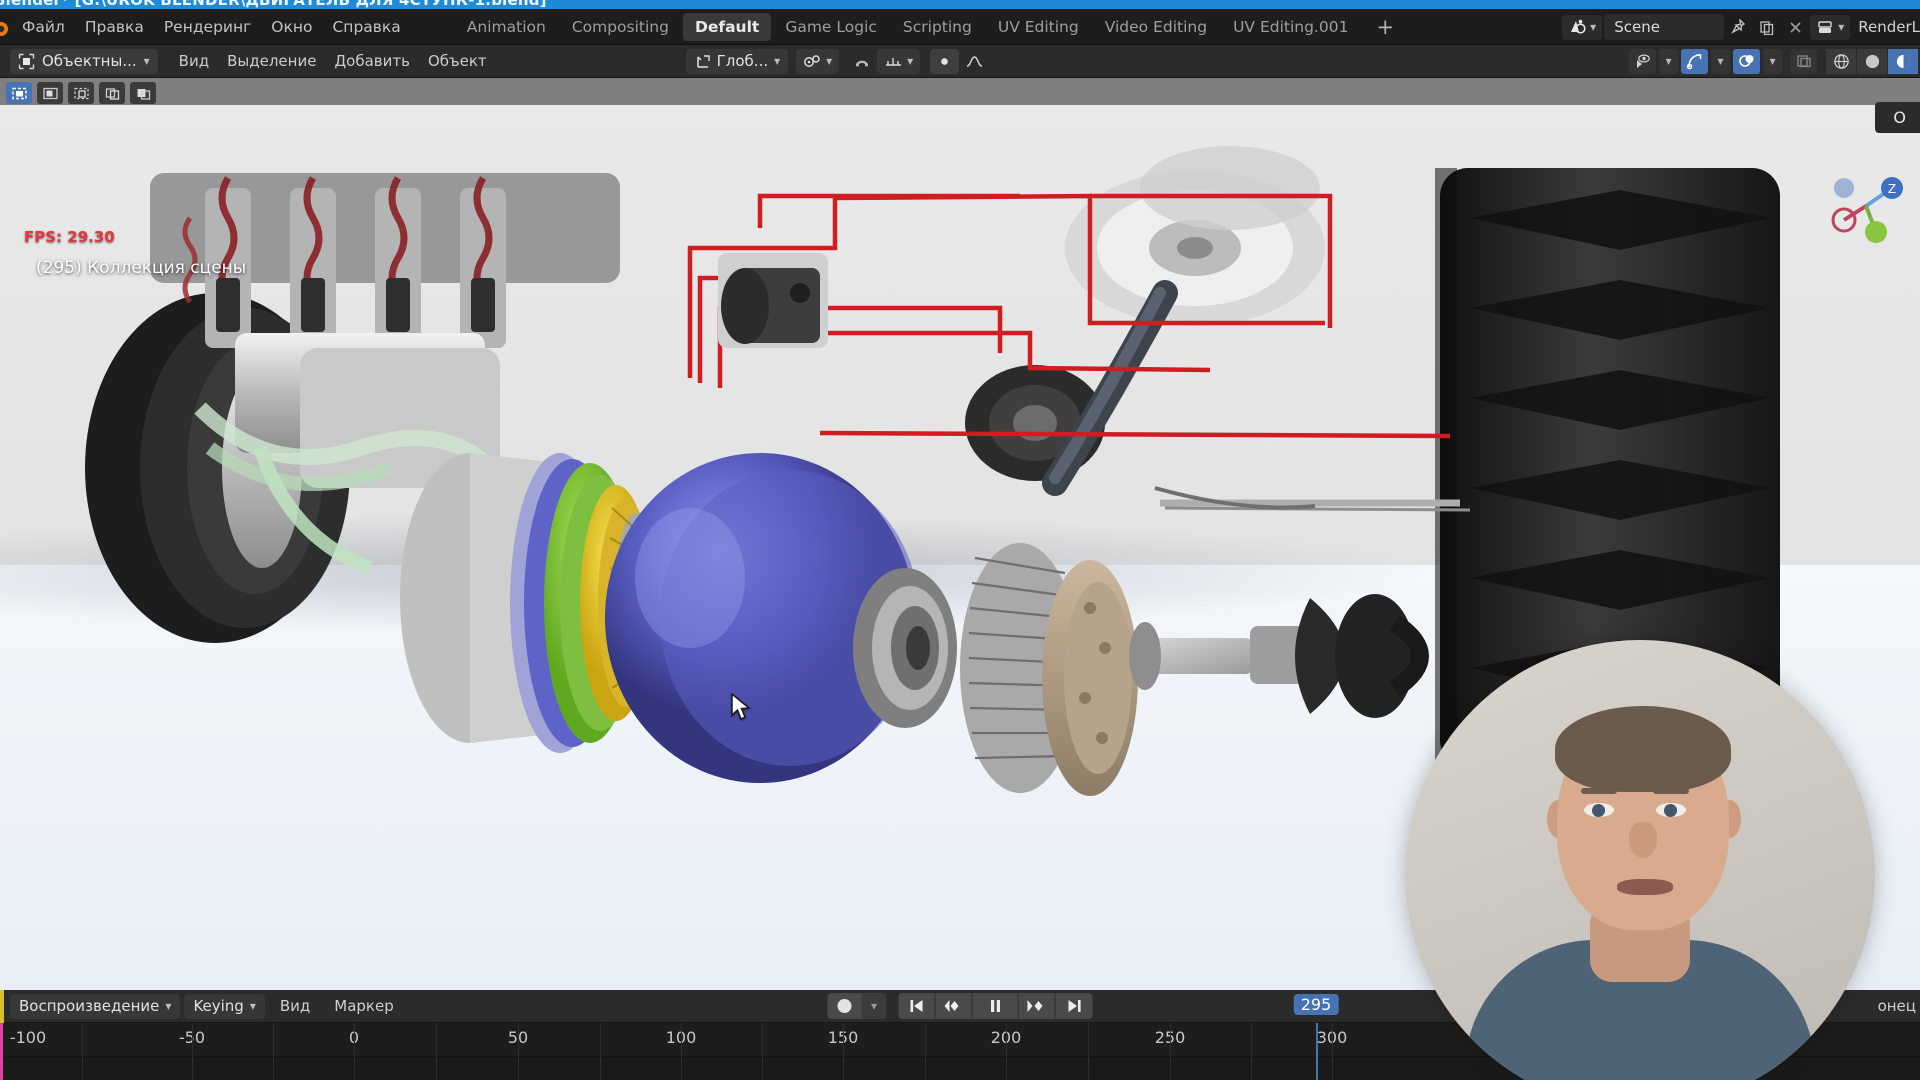 The height and width of the screenshot is (1080, 1920). I want to click on playback-transport-controls: ▾, so click(960, 1006).